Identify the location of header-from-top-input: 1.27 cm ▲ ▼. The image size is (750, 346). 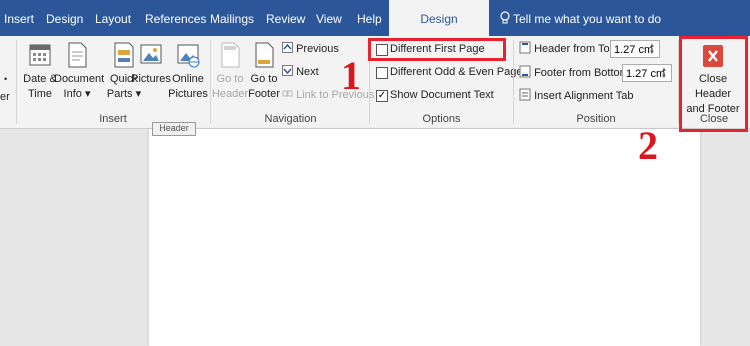
(635, 49).